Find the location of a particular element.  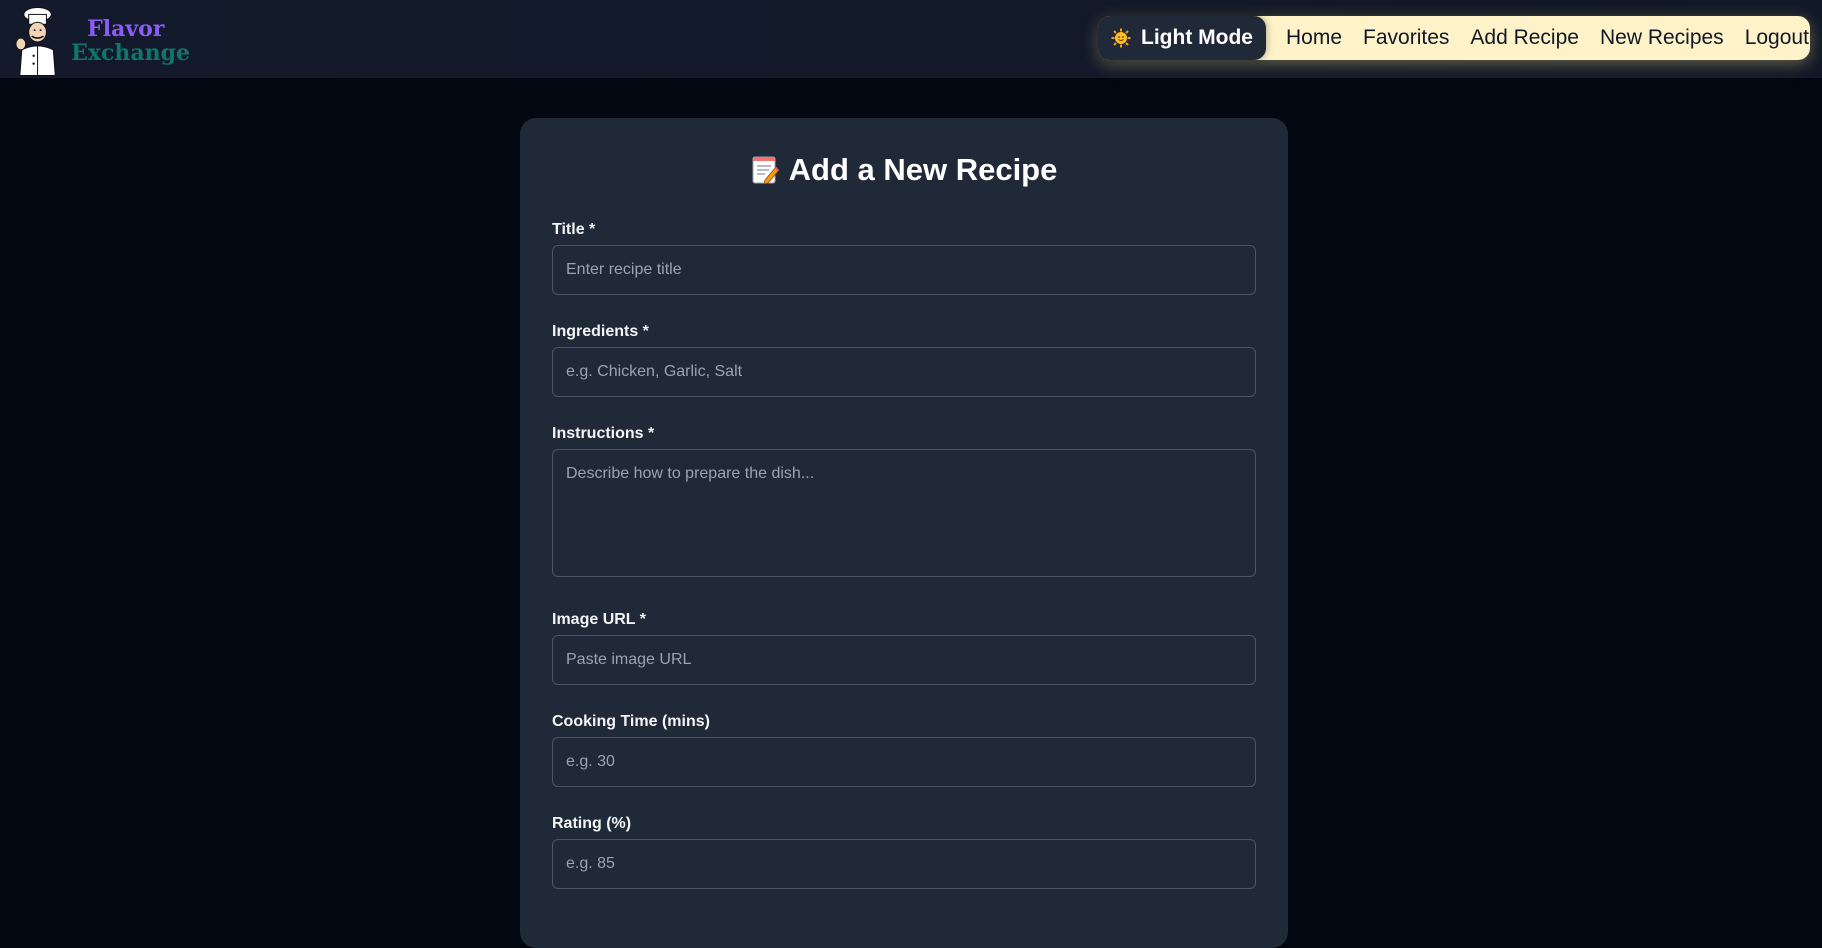

image-url-input is located at coordinates (904, 660).